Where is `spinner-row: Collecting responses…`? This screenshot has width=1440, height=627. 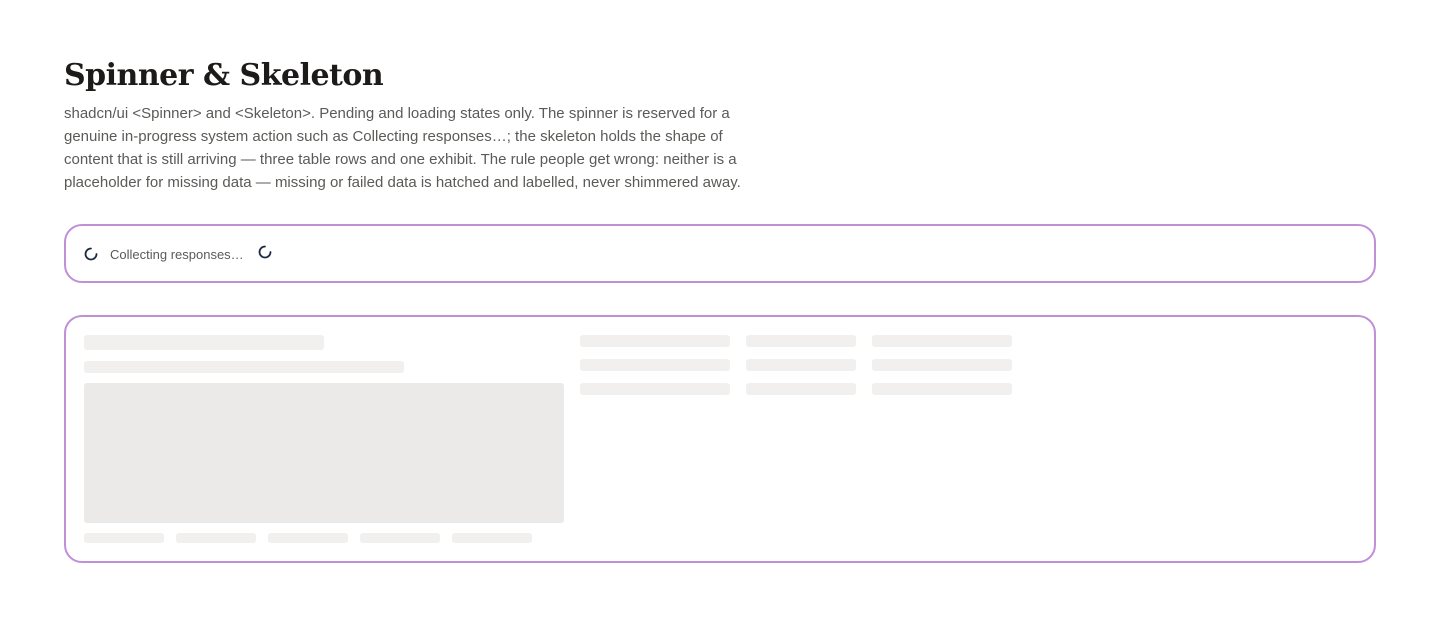 spinner-row: Collecting responses… is located at coordinates (178, 254).